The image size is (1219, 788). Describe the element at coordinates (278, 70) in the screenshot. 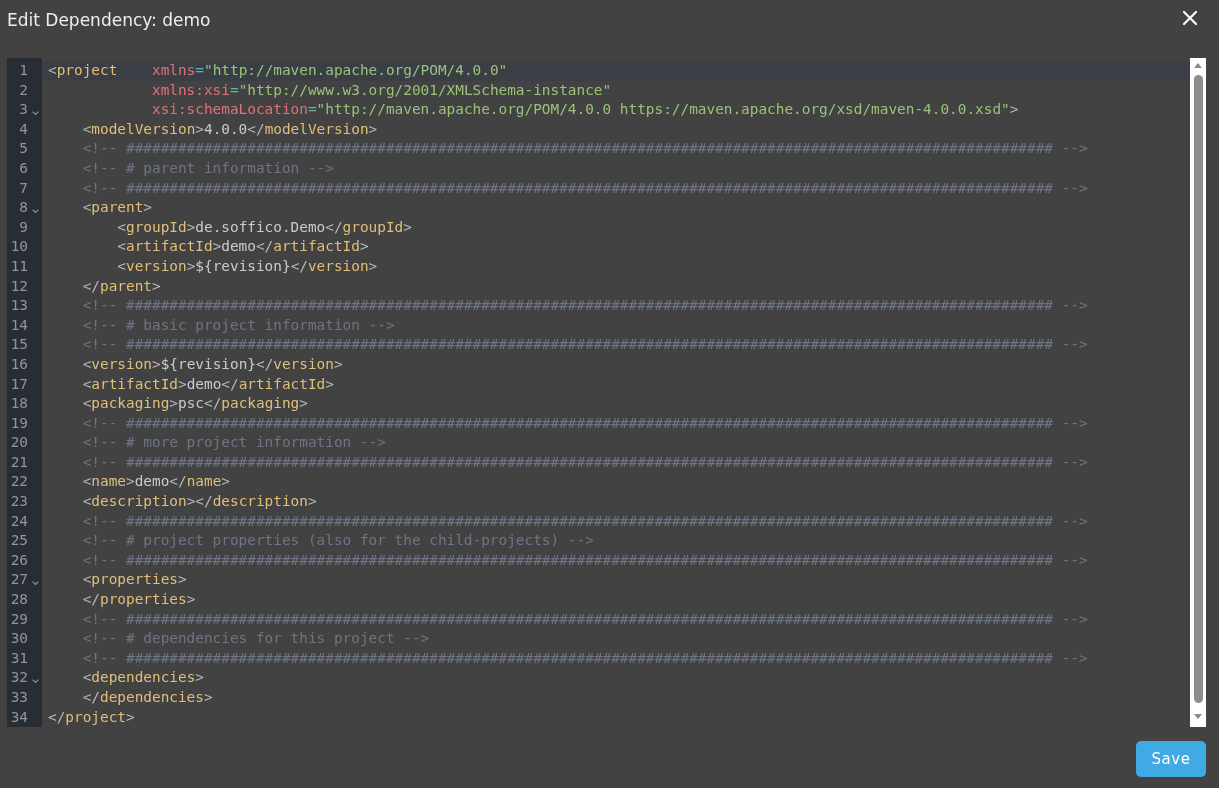

I see `code-line: <project xmlns="http://maven.apache.org/POM/4.0.0"` at that location.